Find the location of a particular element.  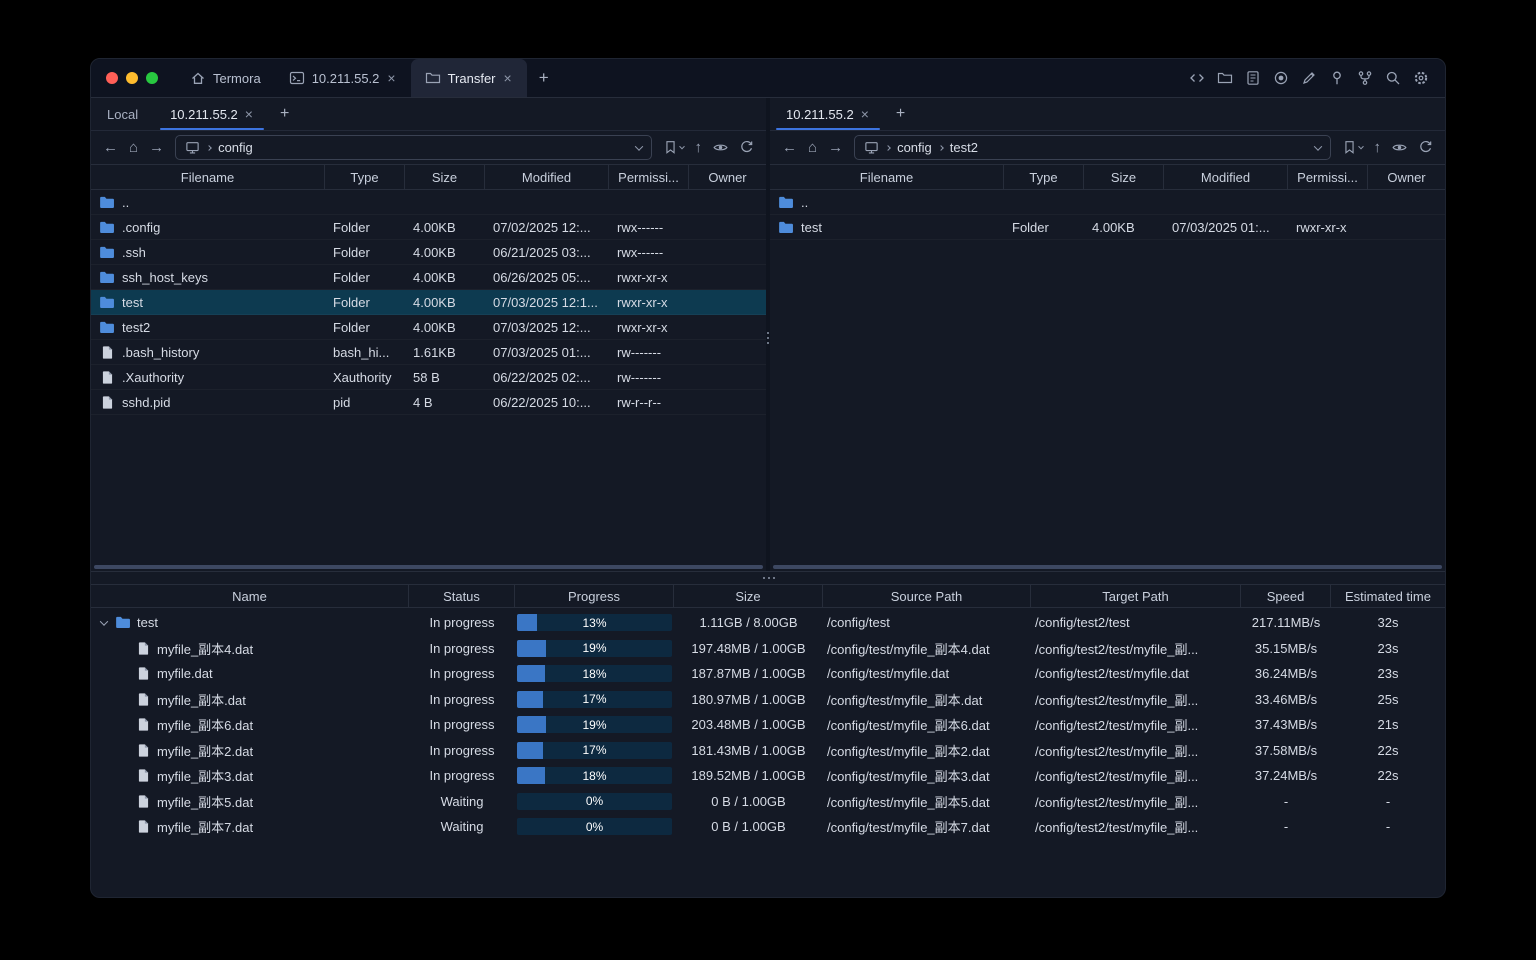

column-header: Progress is located at coordinates (594, 596).